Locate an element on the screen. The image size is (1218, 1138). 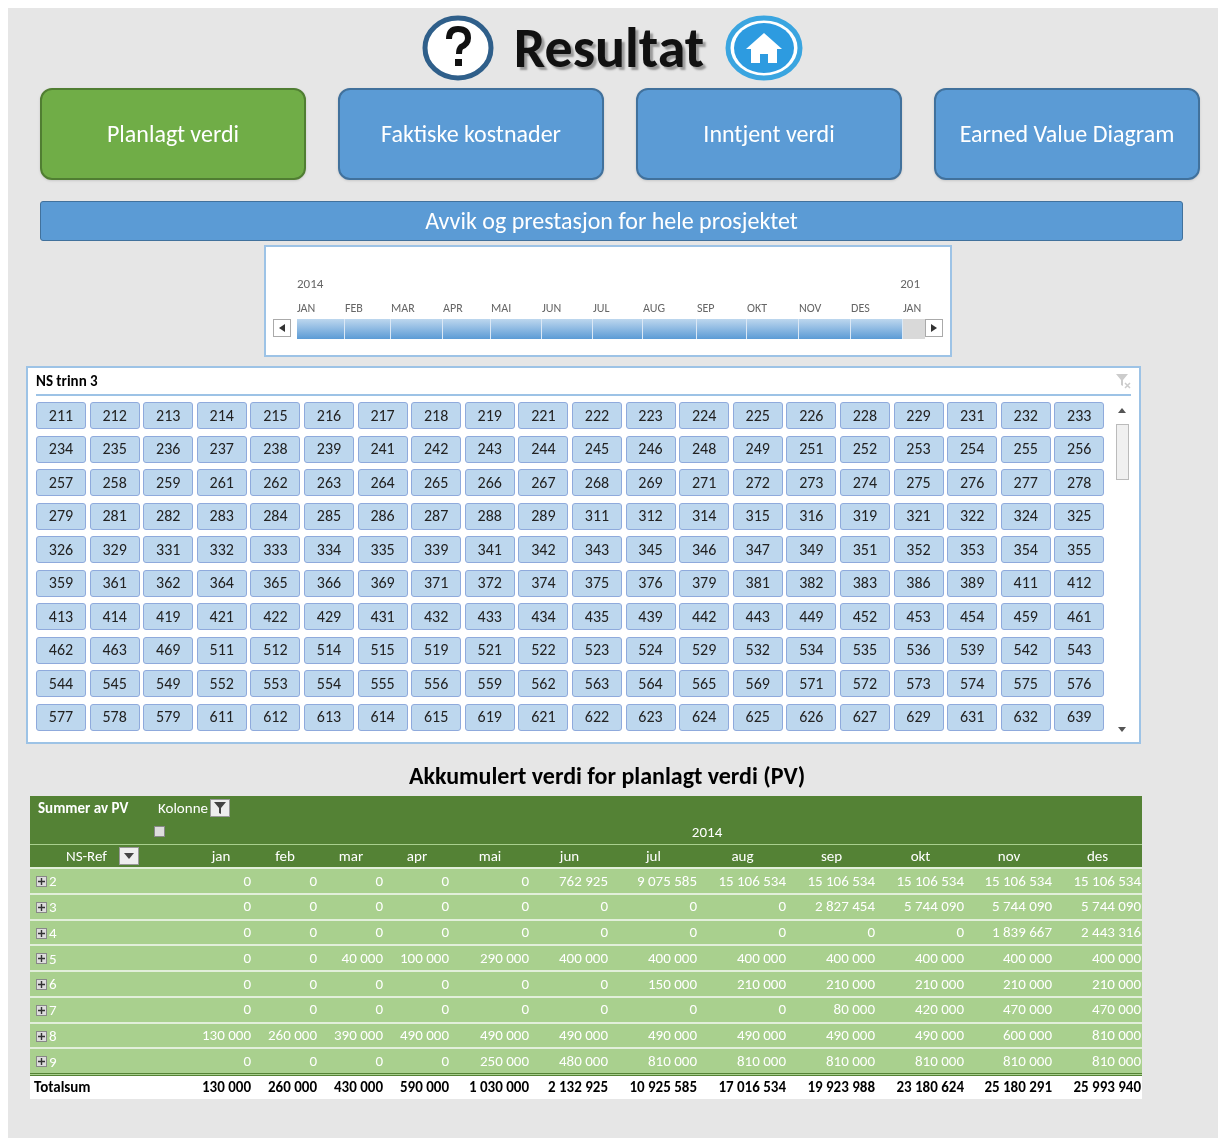
slicer-item: 621 is located at coordinates (543, 717).